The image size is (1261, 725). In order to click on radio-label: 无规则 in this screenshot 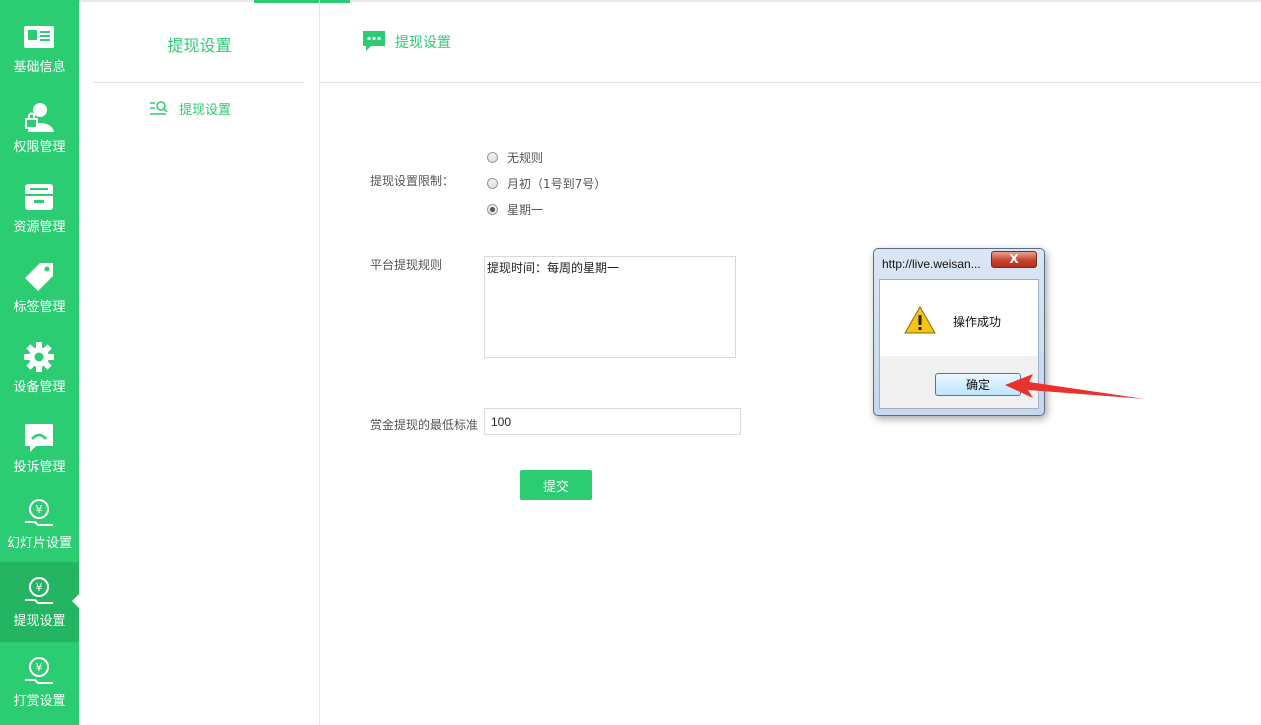, I will do `click(525, 158)`.